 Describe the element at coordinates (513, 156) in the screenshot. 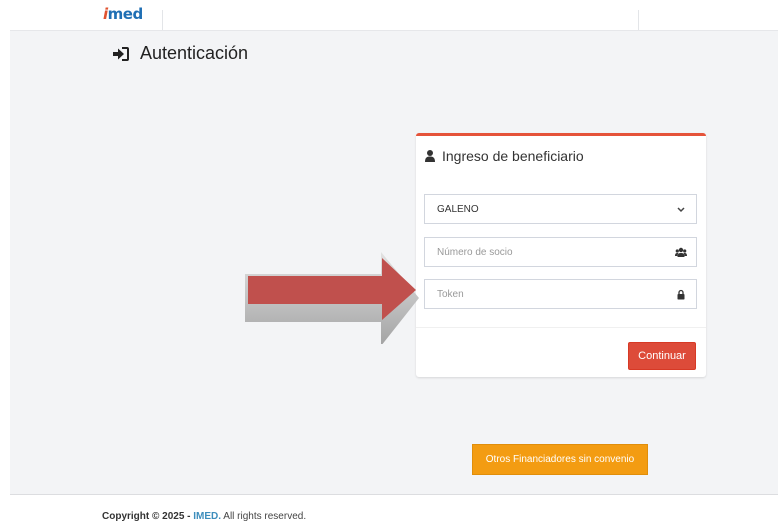

I see `card-title-text: Ingreso de beneficiario` at that location.